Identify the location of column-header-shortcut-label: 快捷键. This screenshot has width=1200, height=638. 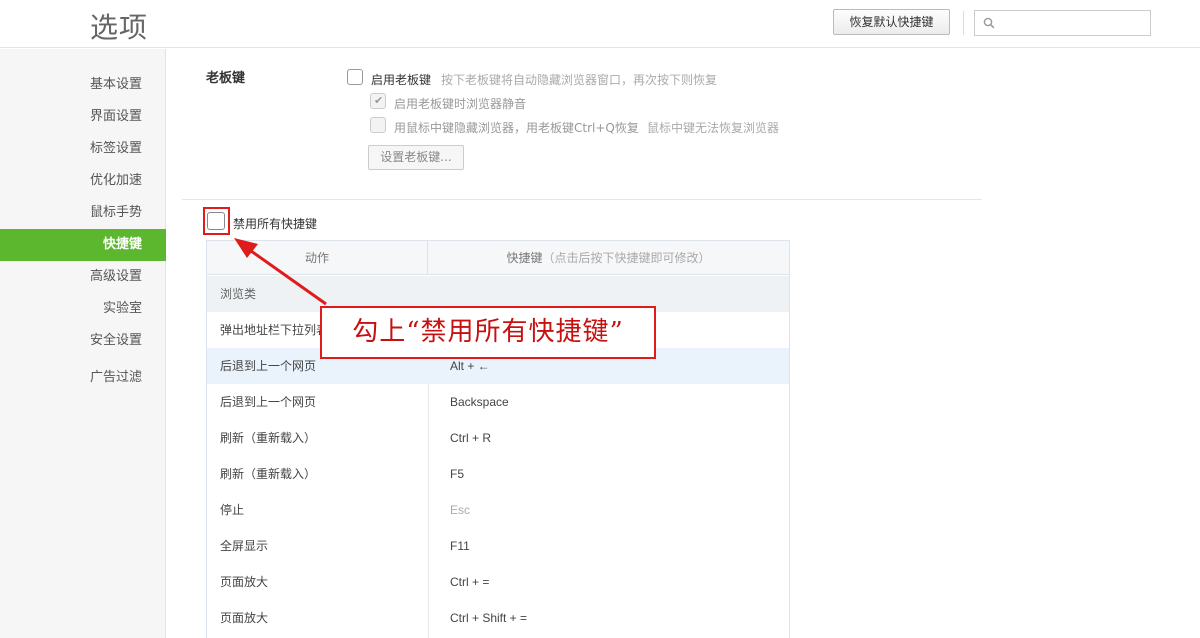
(524, 258).